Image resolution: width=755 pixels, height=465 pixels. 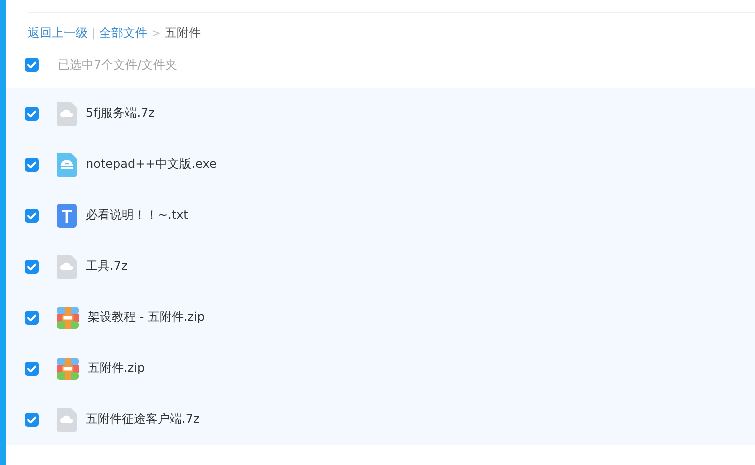 What do you see at coordinates (147, 317) in the screenshot?
I see `file-name: 架设教程 - 五附件.zip` at bounding box center [147, 317].